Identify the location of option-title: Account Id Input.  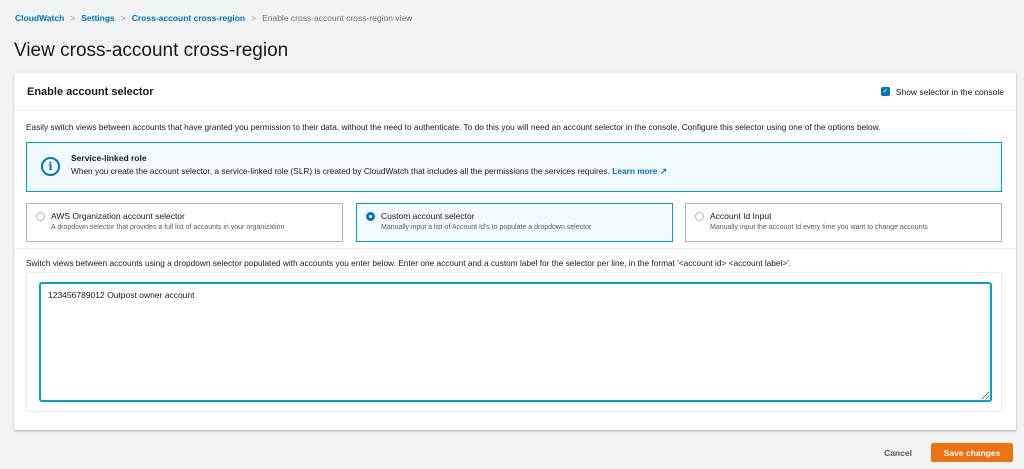
(741, 216).